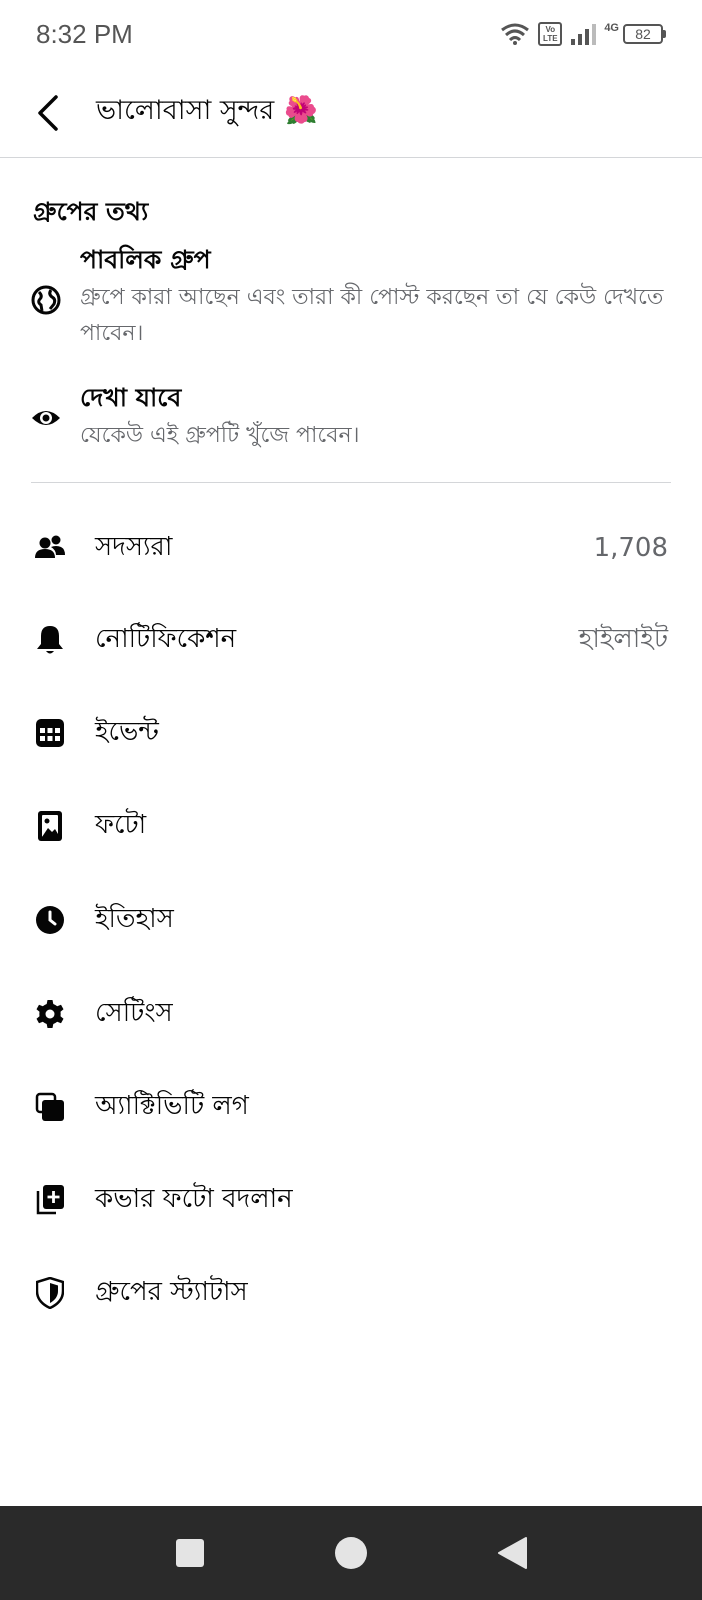 This screenshot has width=702, height=1600. Describe the element at coordinates (134, 919) in the screenshot. I see `menu-label-history: ইতিহাস` at that location.